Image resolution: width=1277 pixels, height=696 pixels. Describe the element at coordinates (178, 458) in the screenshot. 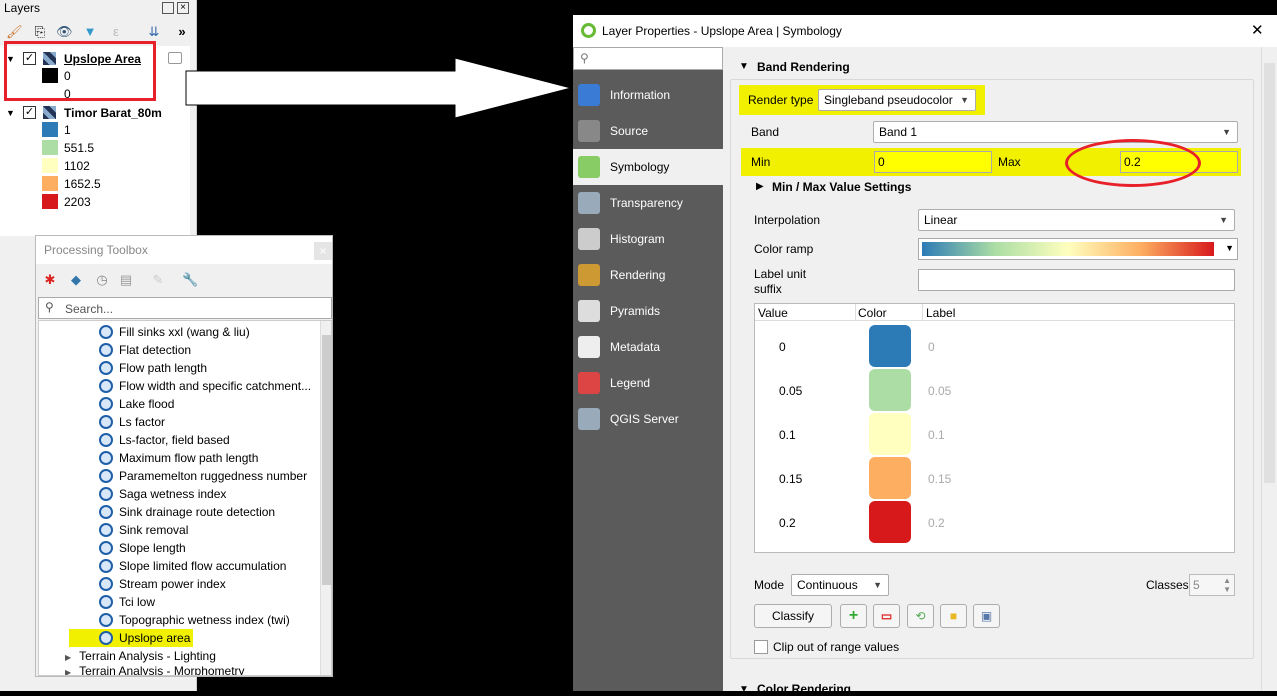

I see `algorithm-item: Maximum flow path length` at that location.